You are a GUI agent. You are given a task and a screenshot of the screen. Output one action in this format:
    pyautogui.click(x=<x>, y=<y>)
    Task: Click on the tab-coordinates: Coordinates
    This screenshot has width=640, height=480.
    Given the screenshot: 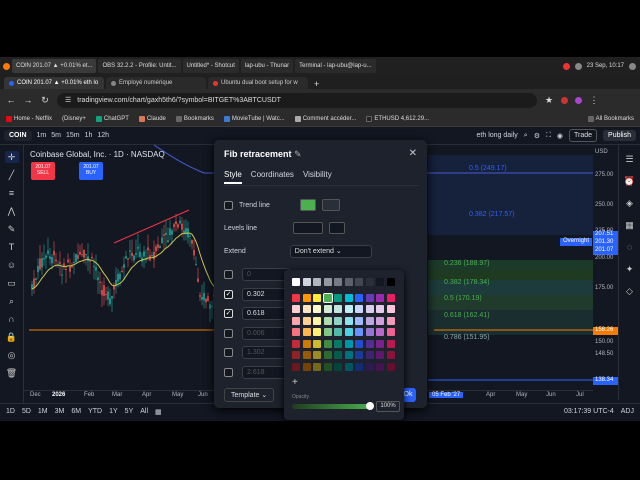 What is the action you would take?
    pyautogui.click(x=272, y=177)
    